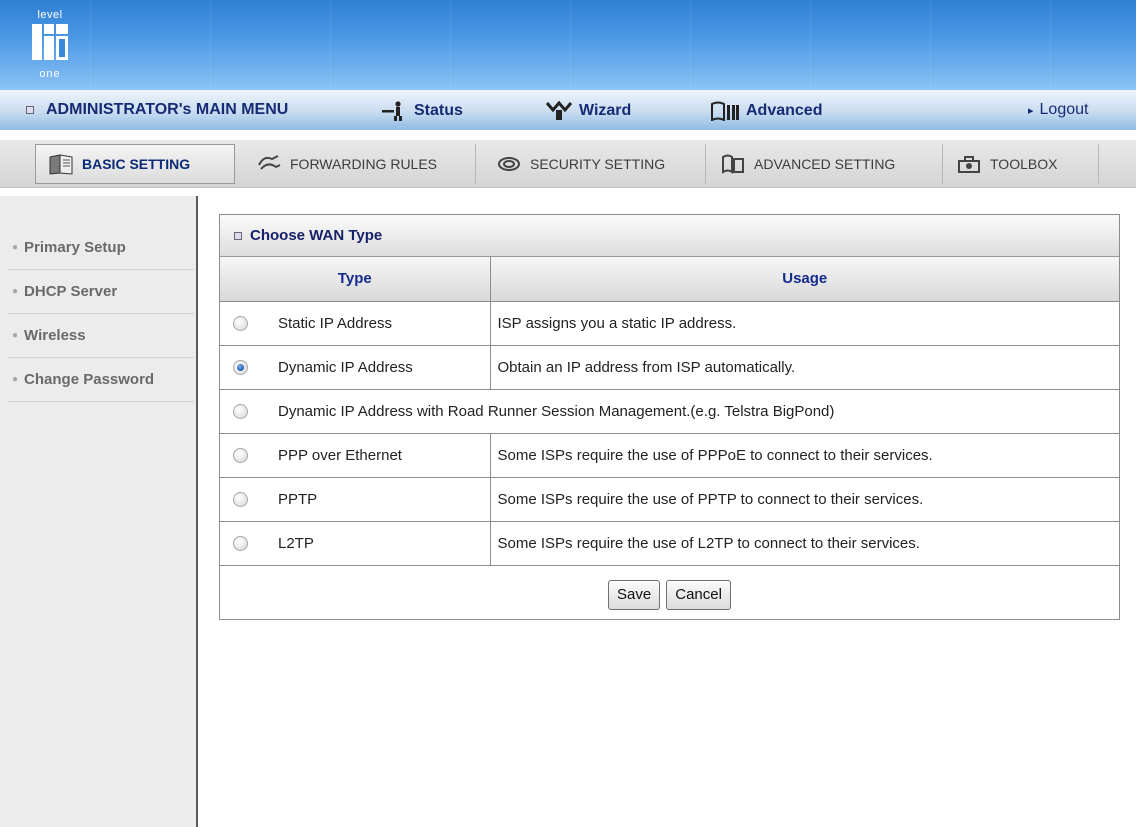 This screenshot has width=1136, height=827. I want to click on sidebar-item-label: Change Password, so click(89, 379).